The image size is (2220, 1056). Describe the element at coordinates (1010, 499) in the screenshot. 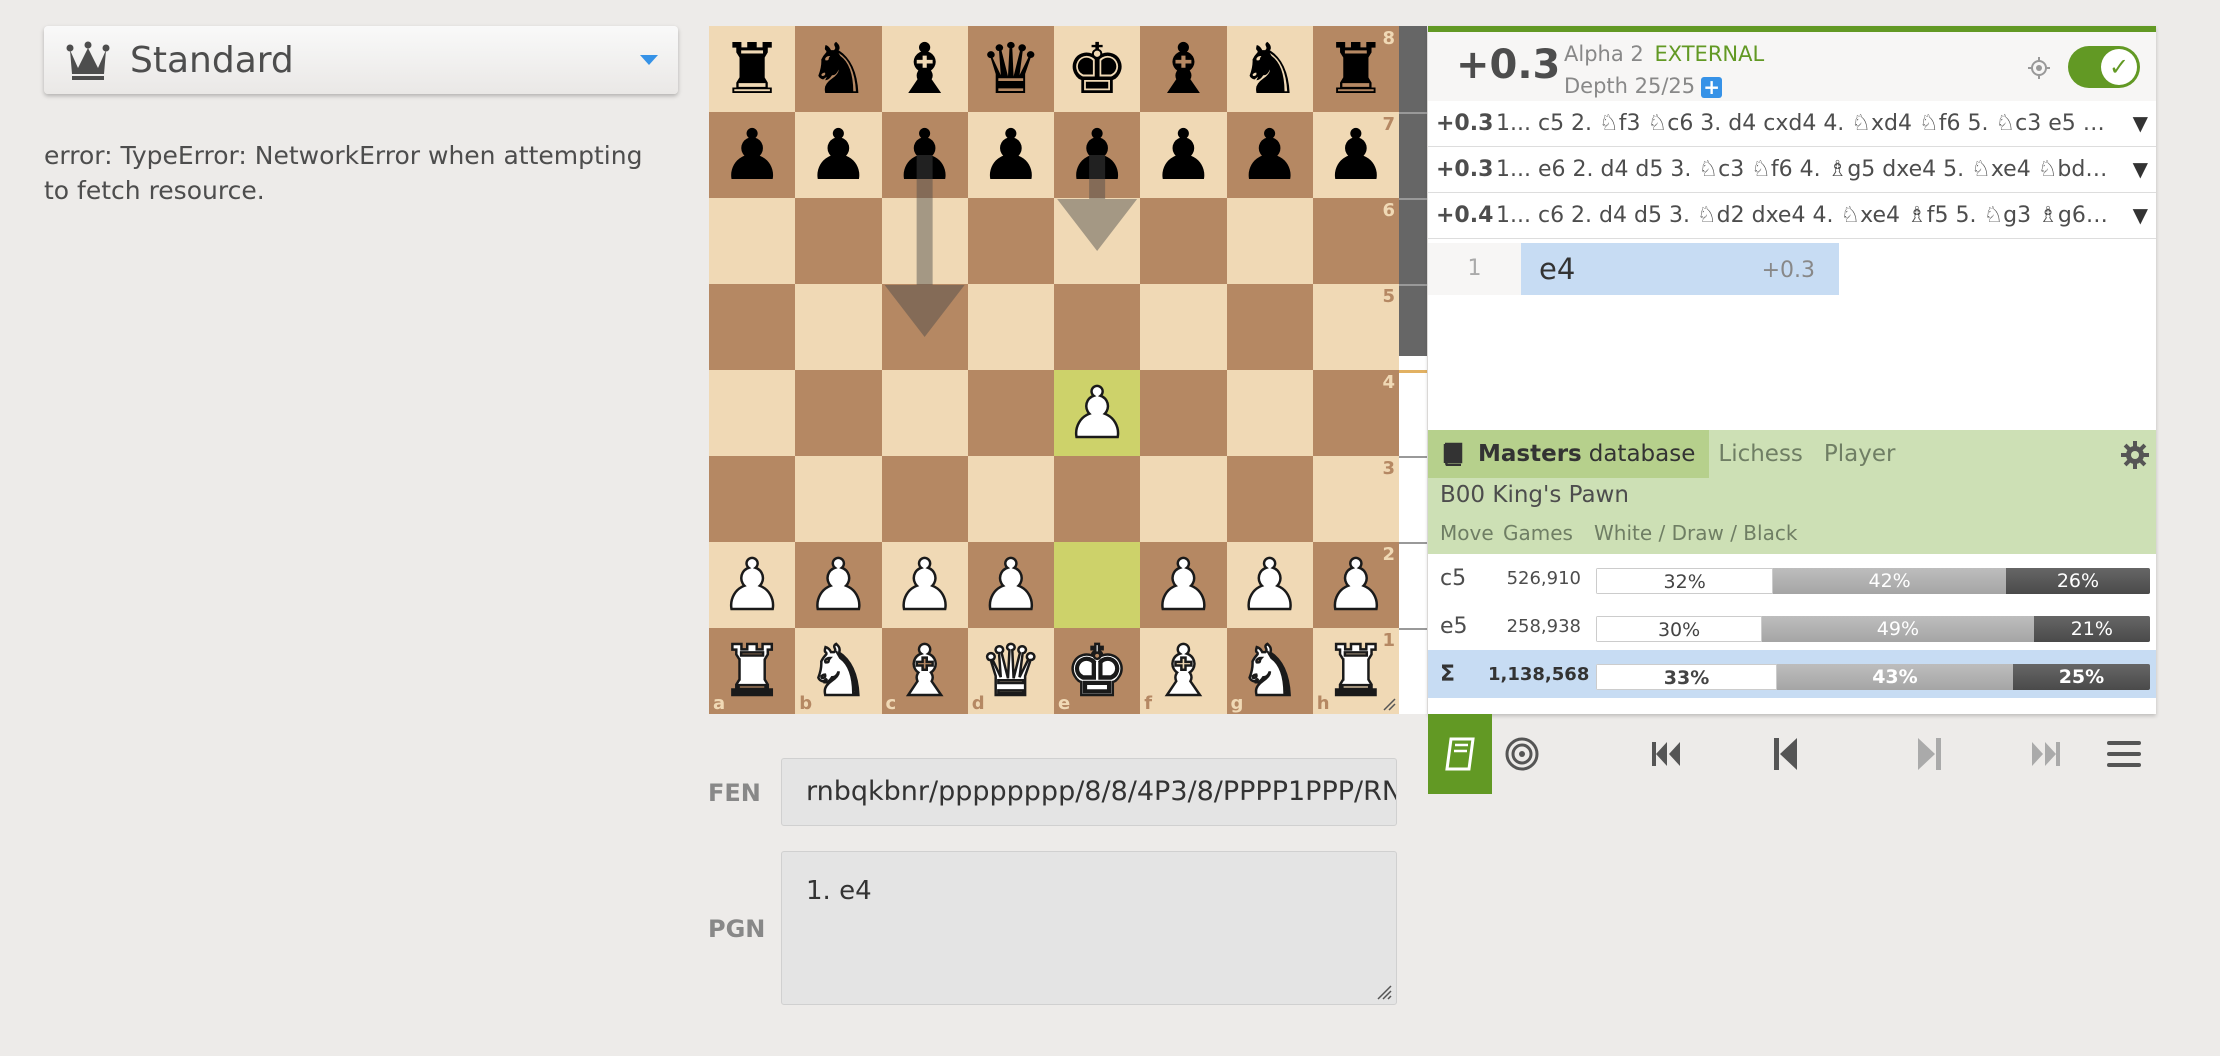

I see `square-d3` at that location.